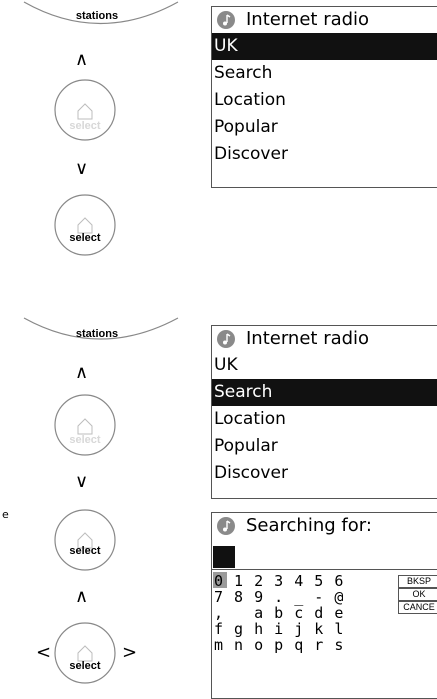  I want to click on up-arrow-icon: ∧, so click(82, 59).